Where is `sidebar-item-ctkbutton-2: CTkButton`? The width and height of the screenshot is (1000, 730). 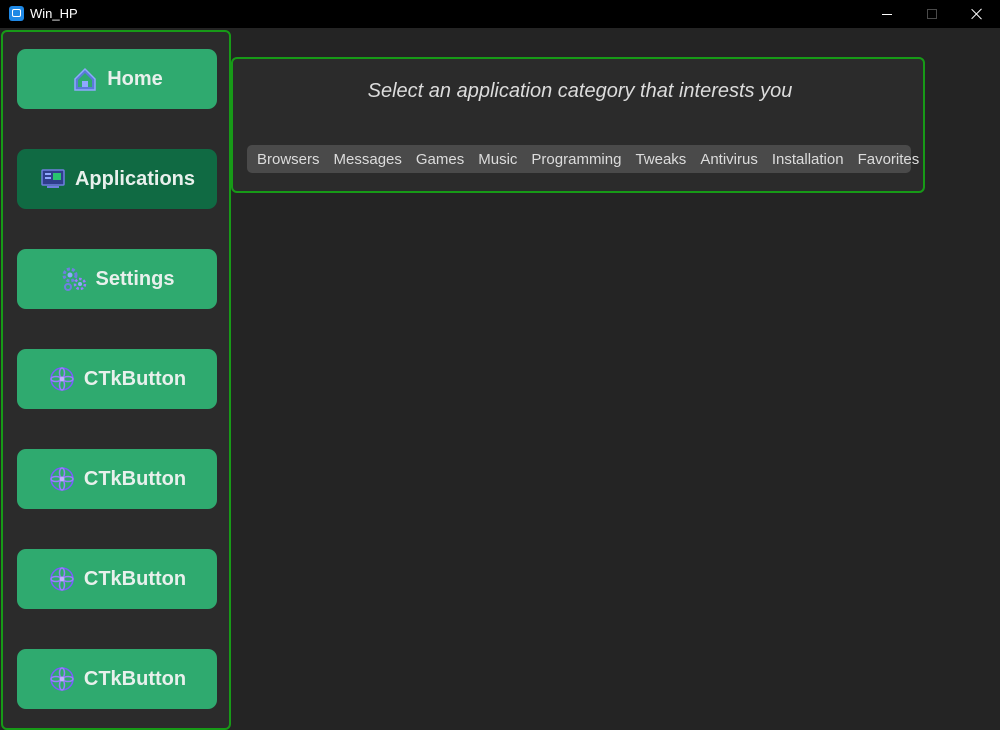
sidebar-item-ctkbutton-2: CTkButton is located at coordinates (117, 479).